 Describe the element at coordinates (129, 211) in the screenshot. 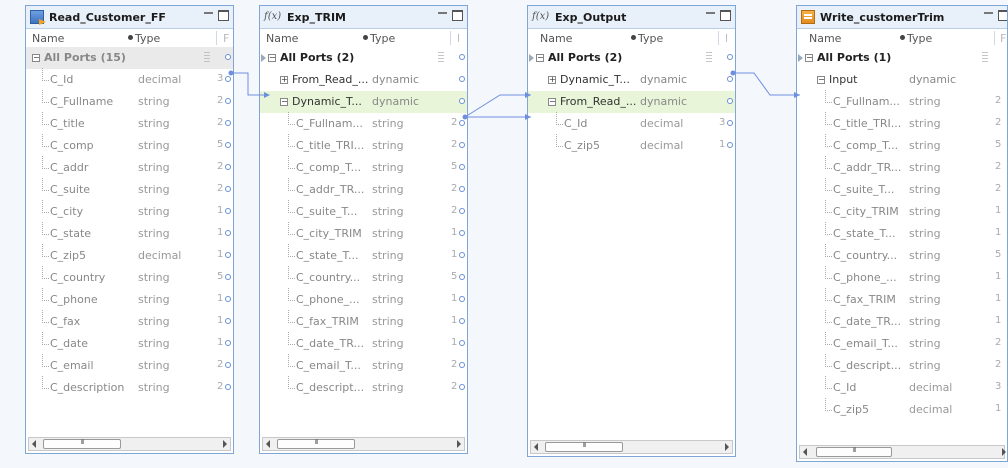

I see `port-row: C_city string 1` at that location.